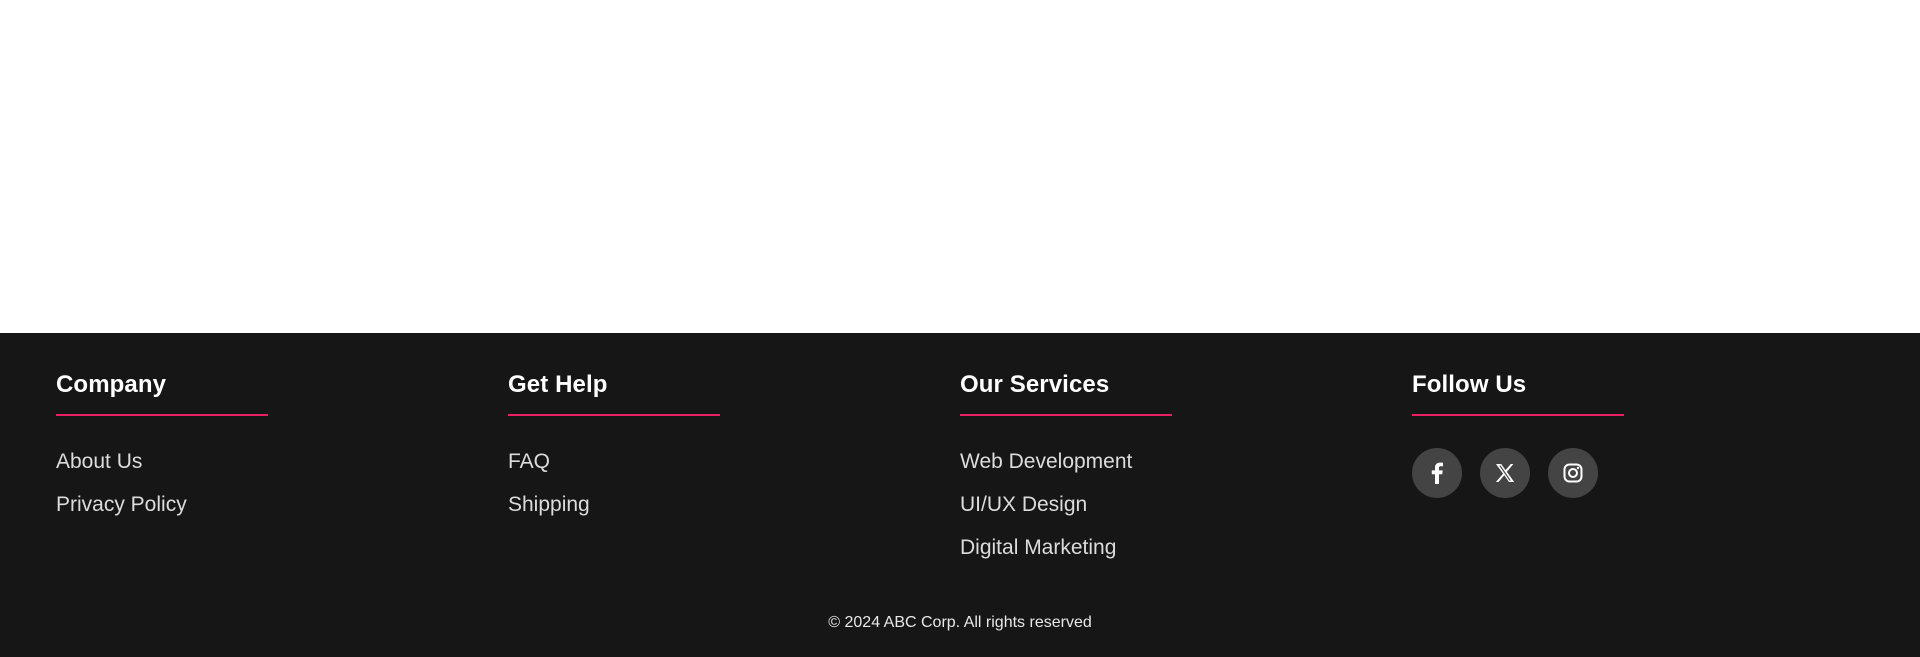 This screenshot has height=657, width=1920. I want to click on instagram-icon, so click(1573, 473).